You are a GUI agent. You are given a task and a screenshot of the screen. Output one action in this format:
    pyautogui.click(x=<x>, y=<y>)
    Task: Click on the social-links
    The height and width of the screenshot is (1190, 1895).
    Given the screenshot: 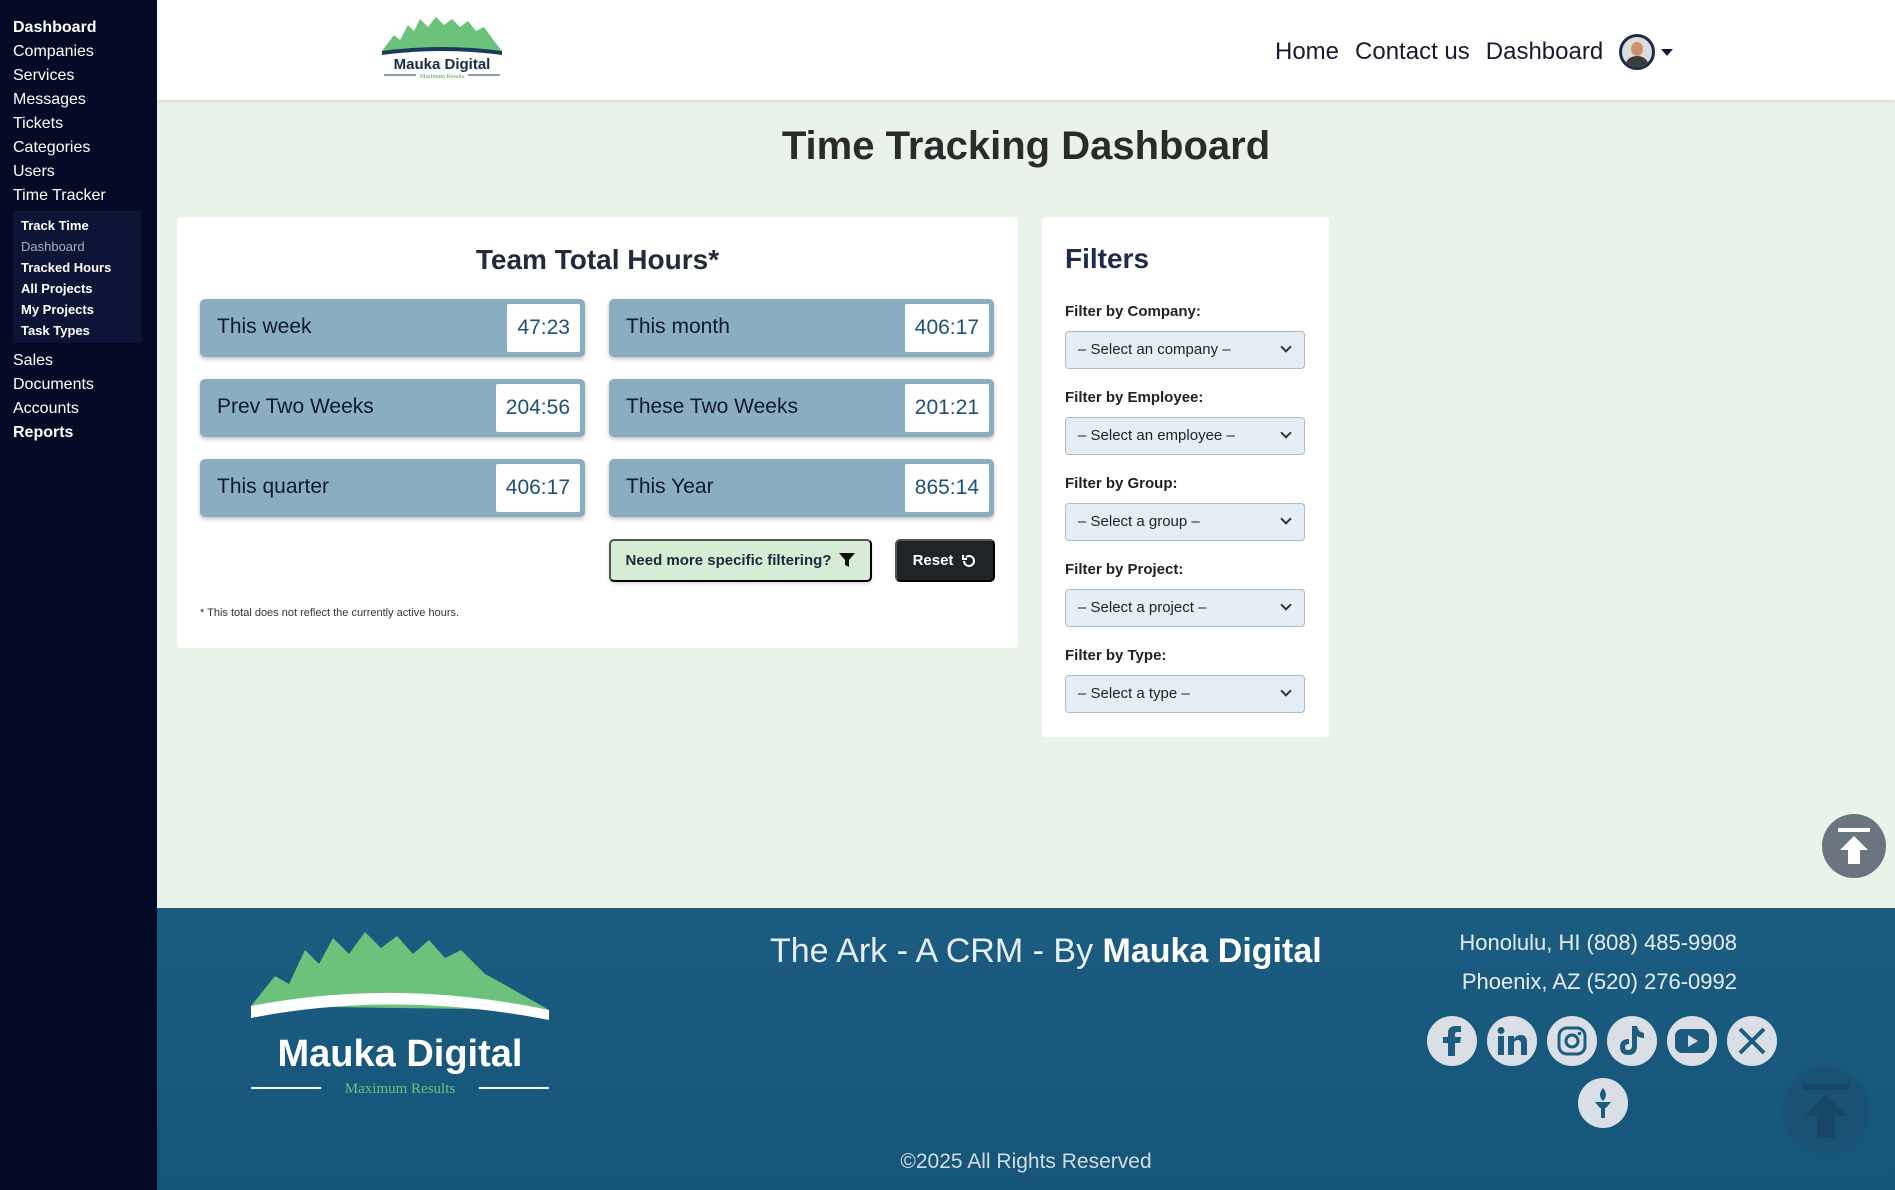 What is the action you would take?
    pyautogui.click(x=1607, y=1041)
    